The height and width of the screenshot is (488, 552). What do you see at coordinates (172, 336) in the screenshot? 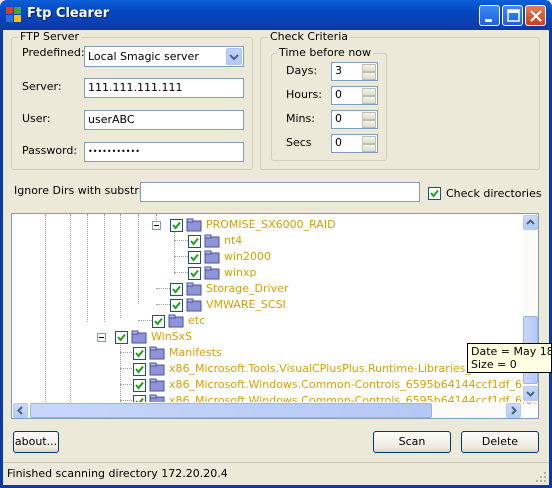
I see `tree-node-label: WinSxS` at bounding box center [172, 336].